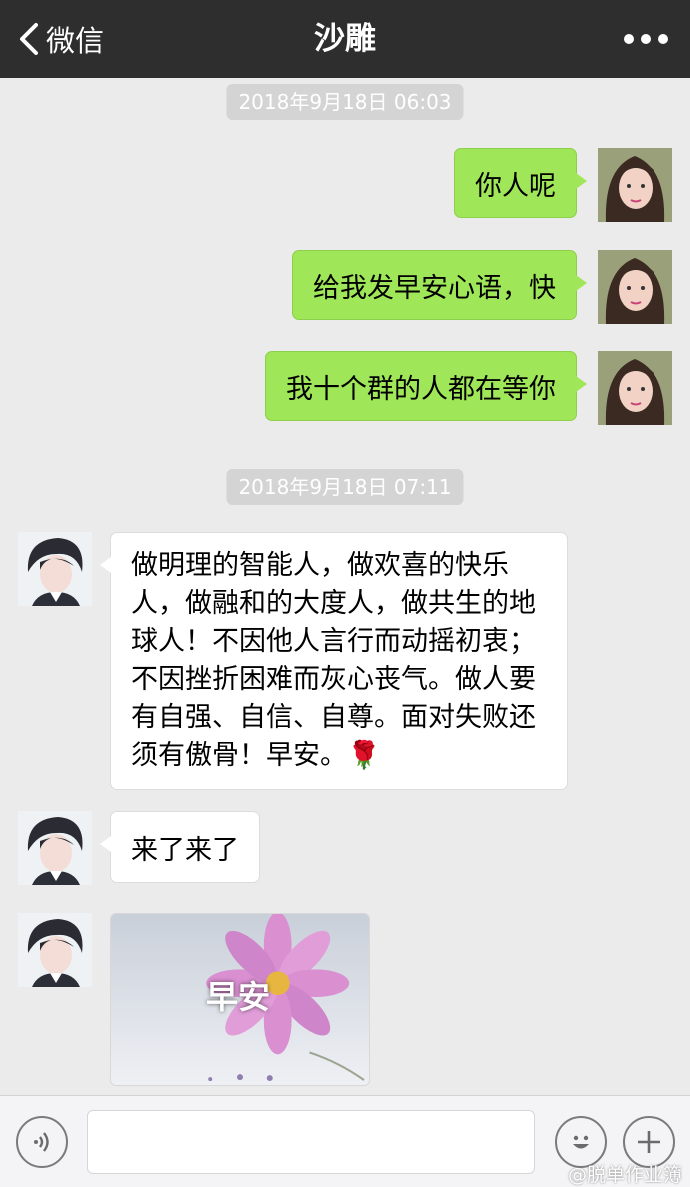 The height and width of the screenshot is (1187, 690). What do you see at coordinates (238, 997) in the screenshot?
I see `image-caption: 早安` at bounding box center [238, 997].